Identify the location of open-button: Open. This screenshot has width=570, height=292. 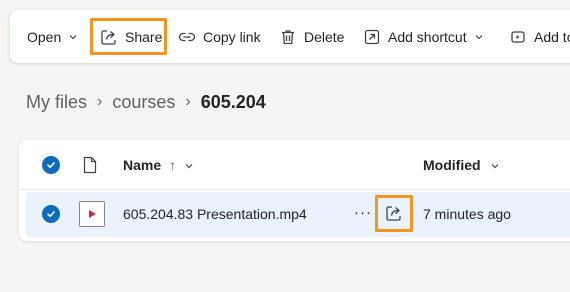
(52, 36).